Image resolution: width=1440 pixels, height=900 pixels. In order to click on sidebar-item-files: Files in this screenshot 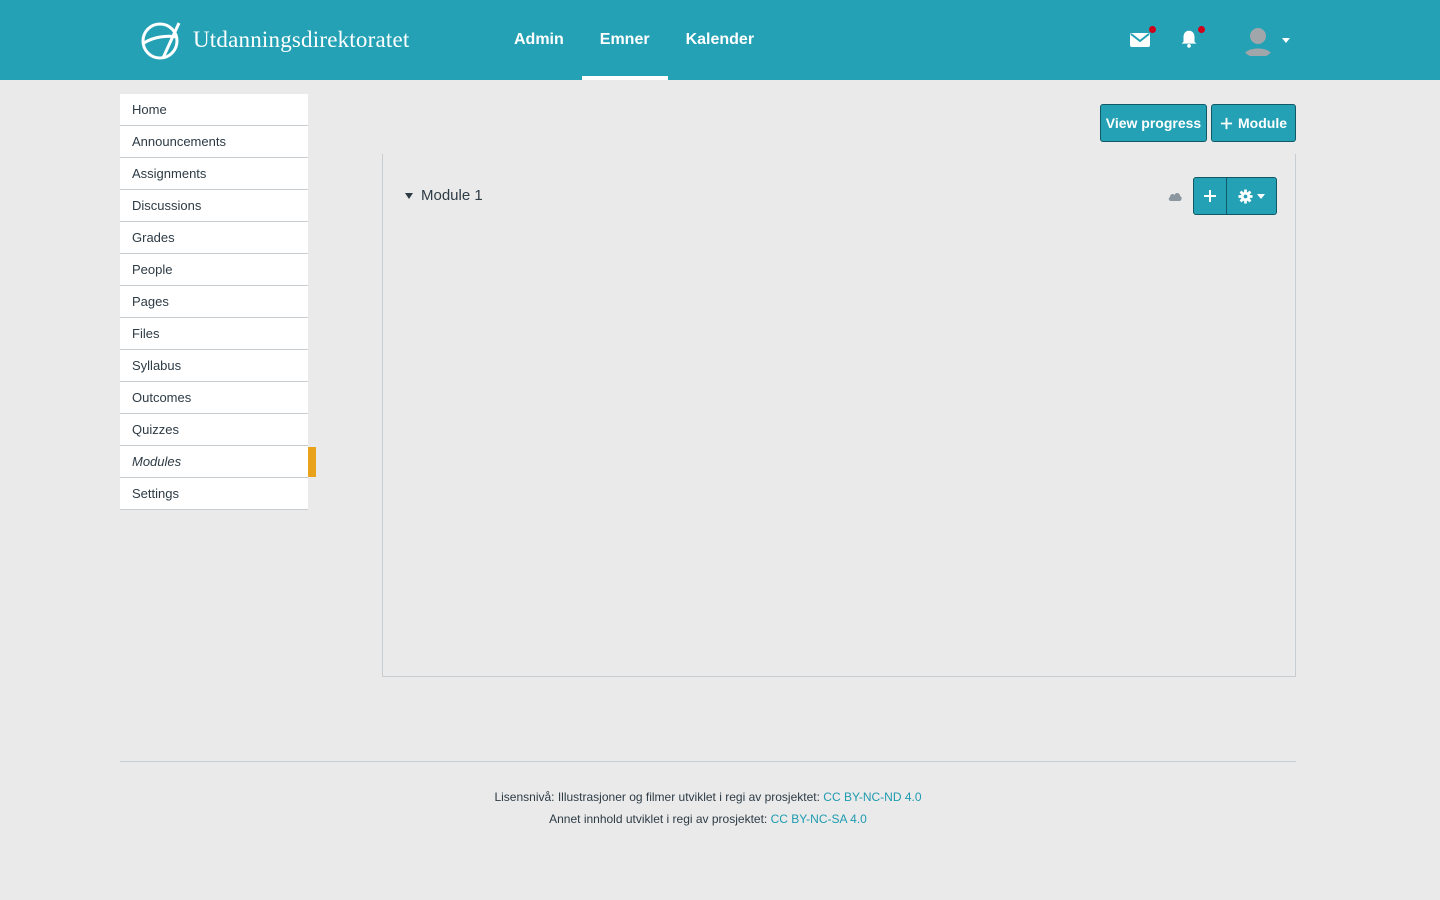, I will do `click(214, 334)`.